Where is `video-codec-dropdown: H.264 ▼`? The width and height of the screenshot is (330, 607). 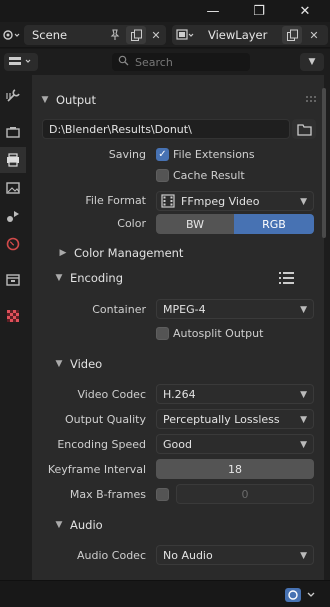 video-codec-dropdown: H.264 ▼ is located at coordinates (235, 394).